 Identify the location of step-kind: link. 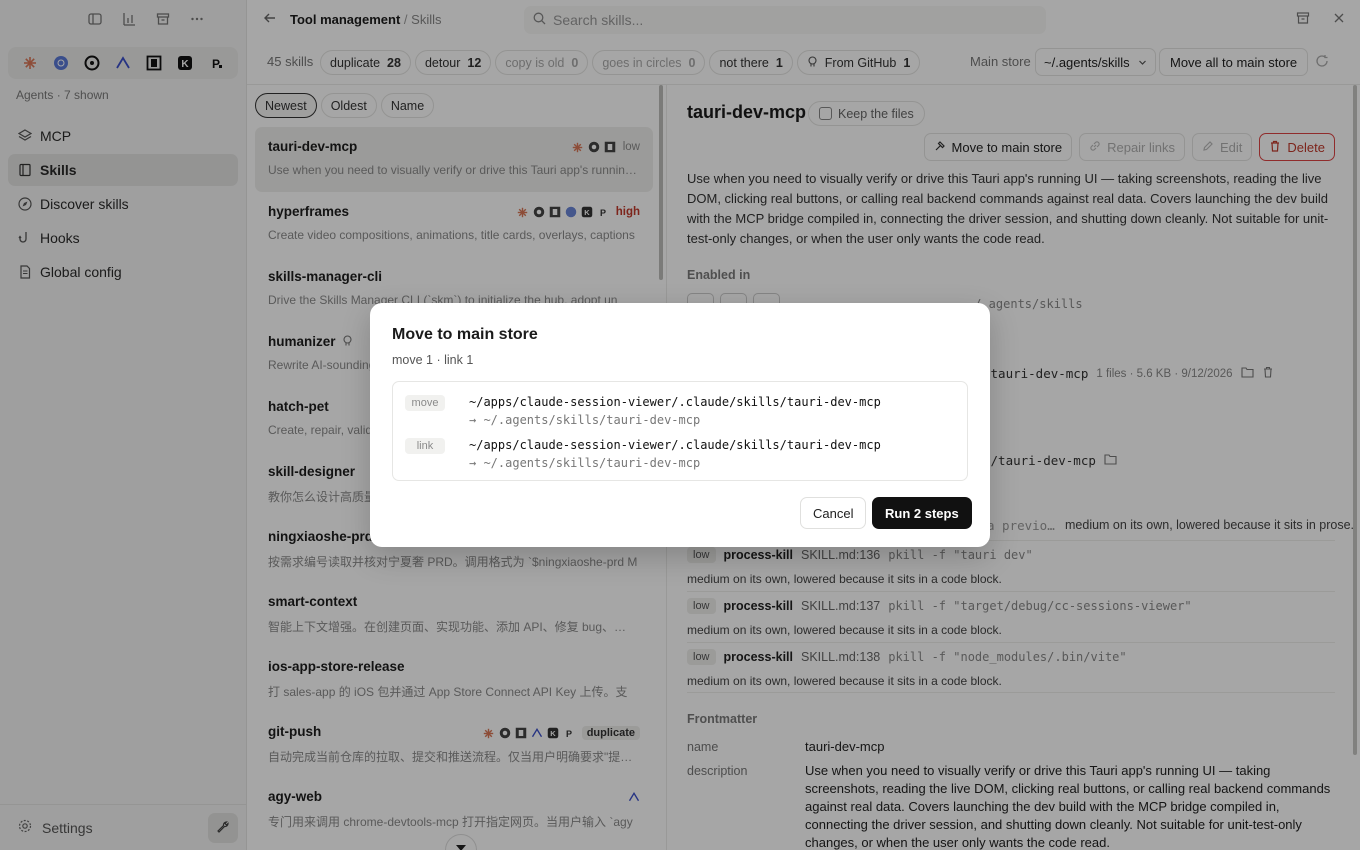
(425, 446).